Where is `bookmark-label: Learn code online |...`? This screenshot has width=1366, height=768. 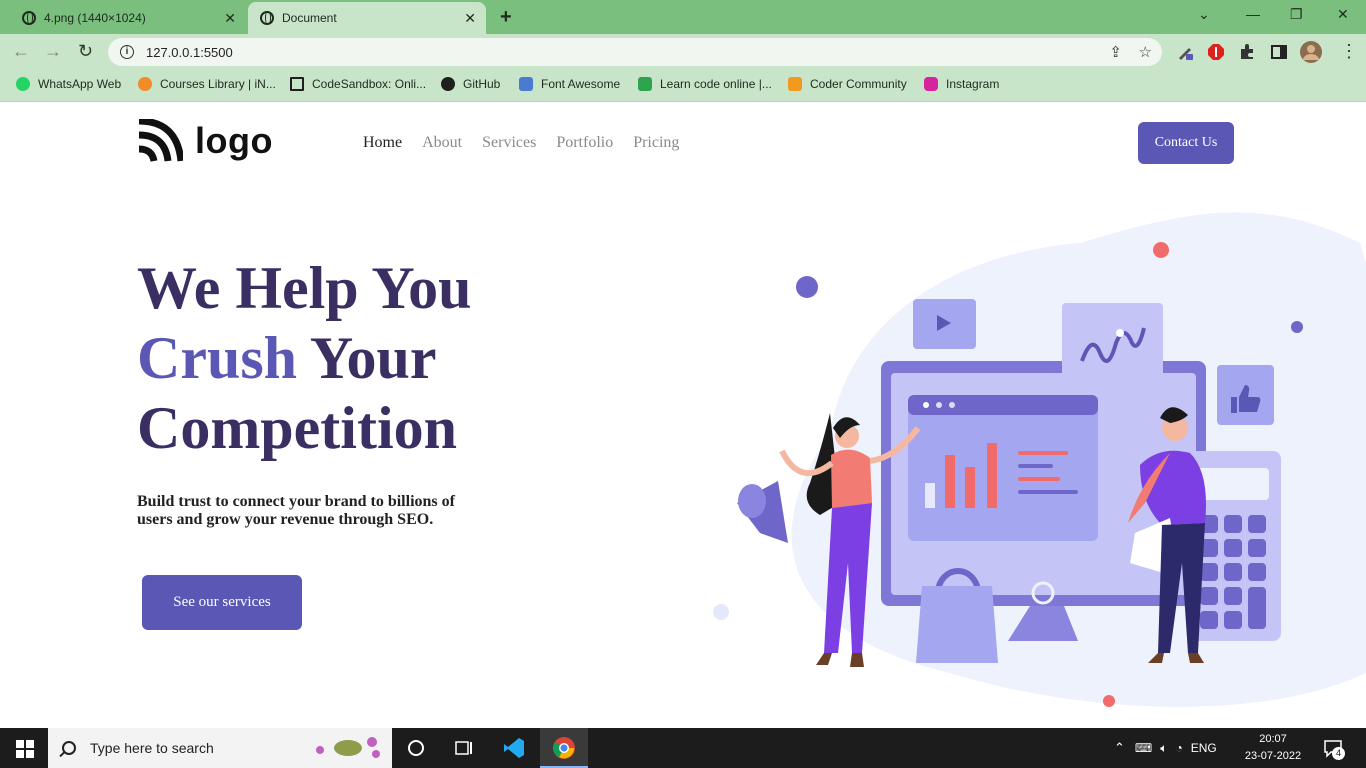
bookmark-label: Learn code online |... is located at coordinates (716, 84).